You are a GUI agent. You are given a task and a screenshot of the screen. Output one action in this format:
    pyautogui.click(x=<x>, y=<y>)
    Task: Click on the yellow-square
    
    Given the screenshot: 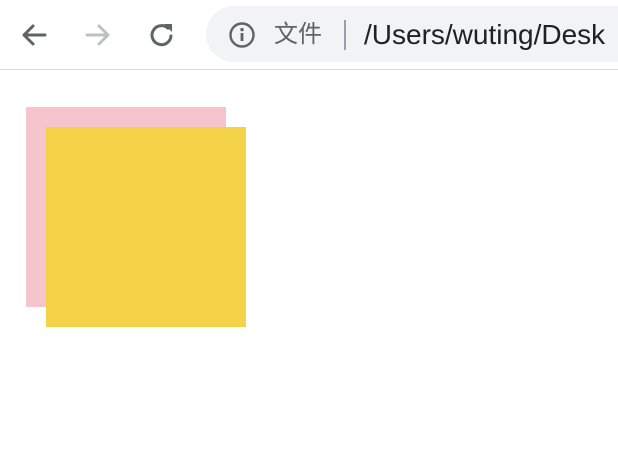 What is the action you would take?
    pyautogui.click(x=146, y=227)
    